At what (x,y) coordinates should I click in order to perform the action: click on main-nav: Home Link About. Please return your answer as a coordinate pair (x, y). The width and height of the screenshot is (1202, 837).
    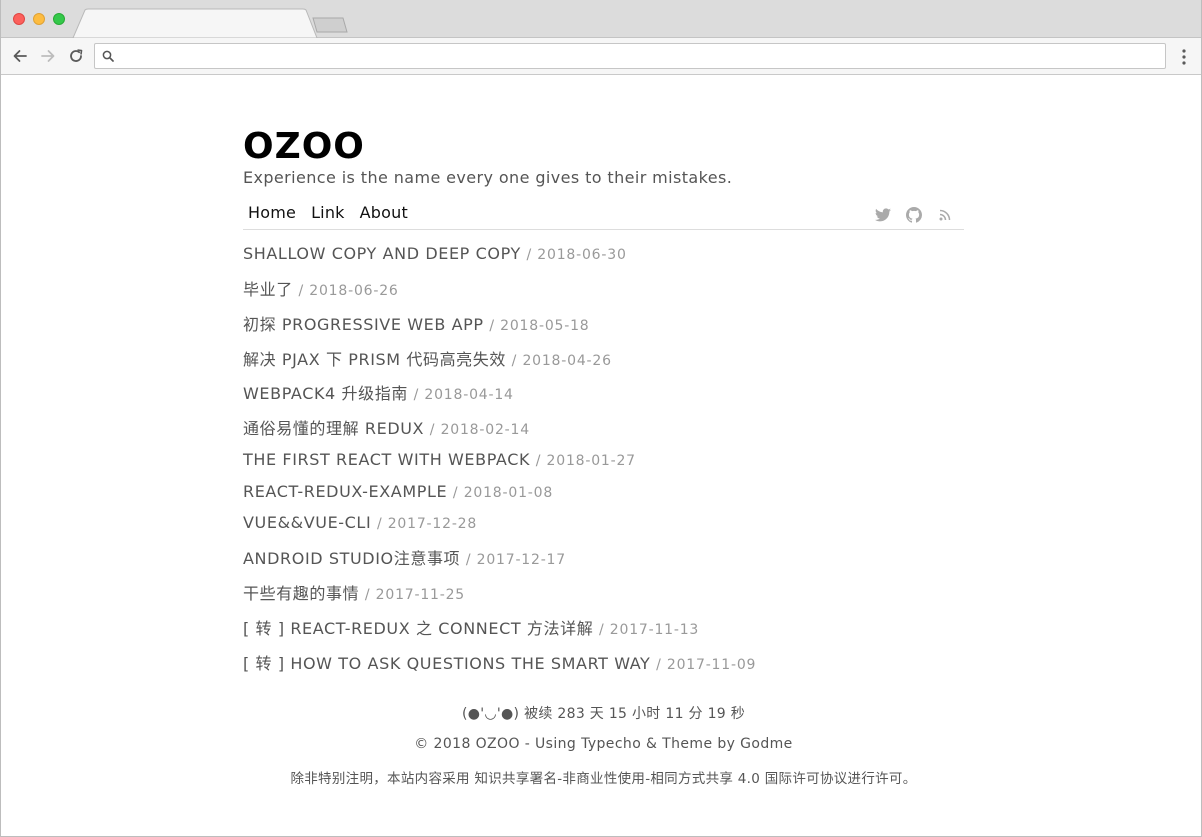
    Looking at the image, I should click on (603, 216).